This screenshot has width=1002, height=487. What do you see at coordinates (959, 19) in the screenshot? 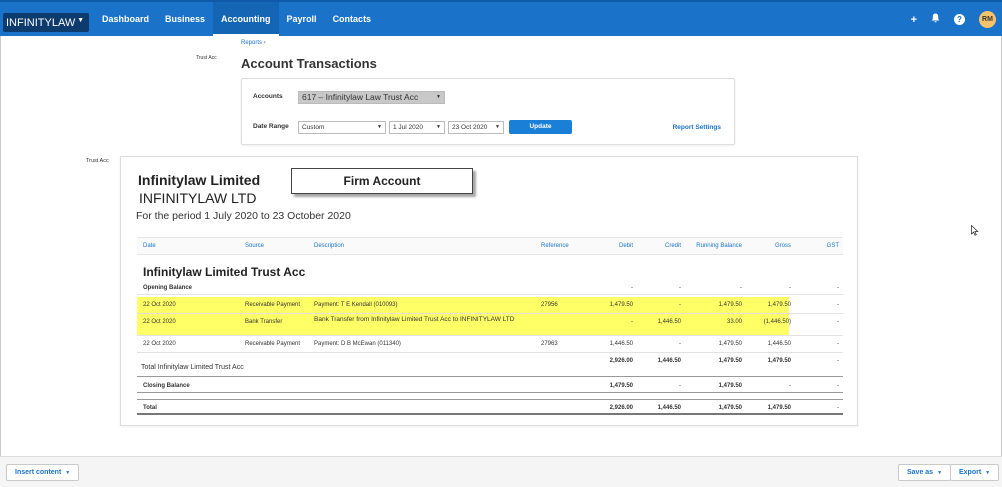
I see `help-icon: ?` at bounding box center [959, 19].